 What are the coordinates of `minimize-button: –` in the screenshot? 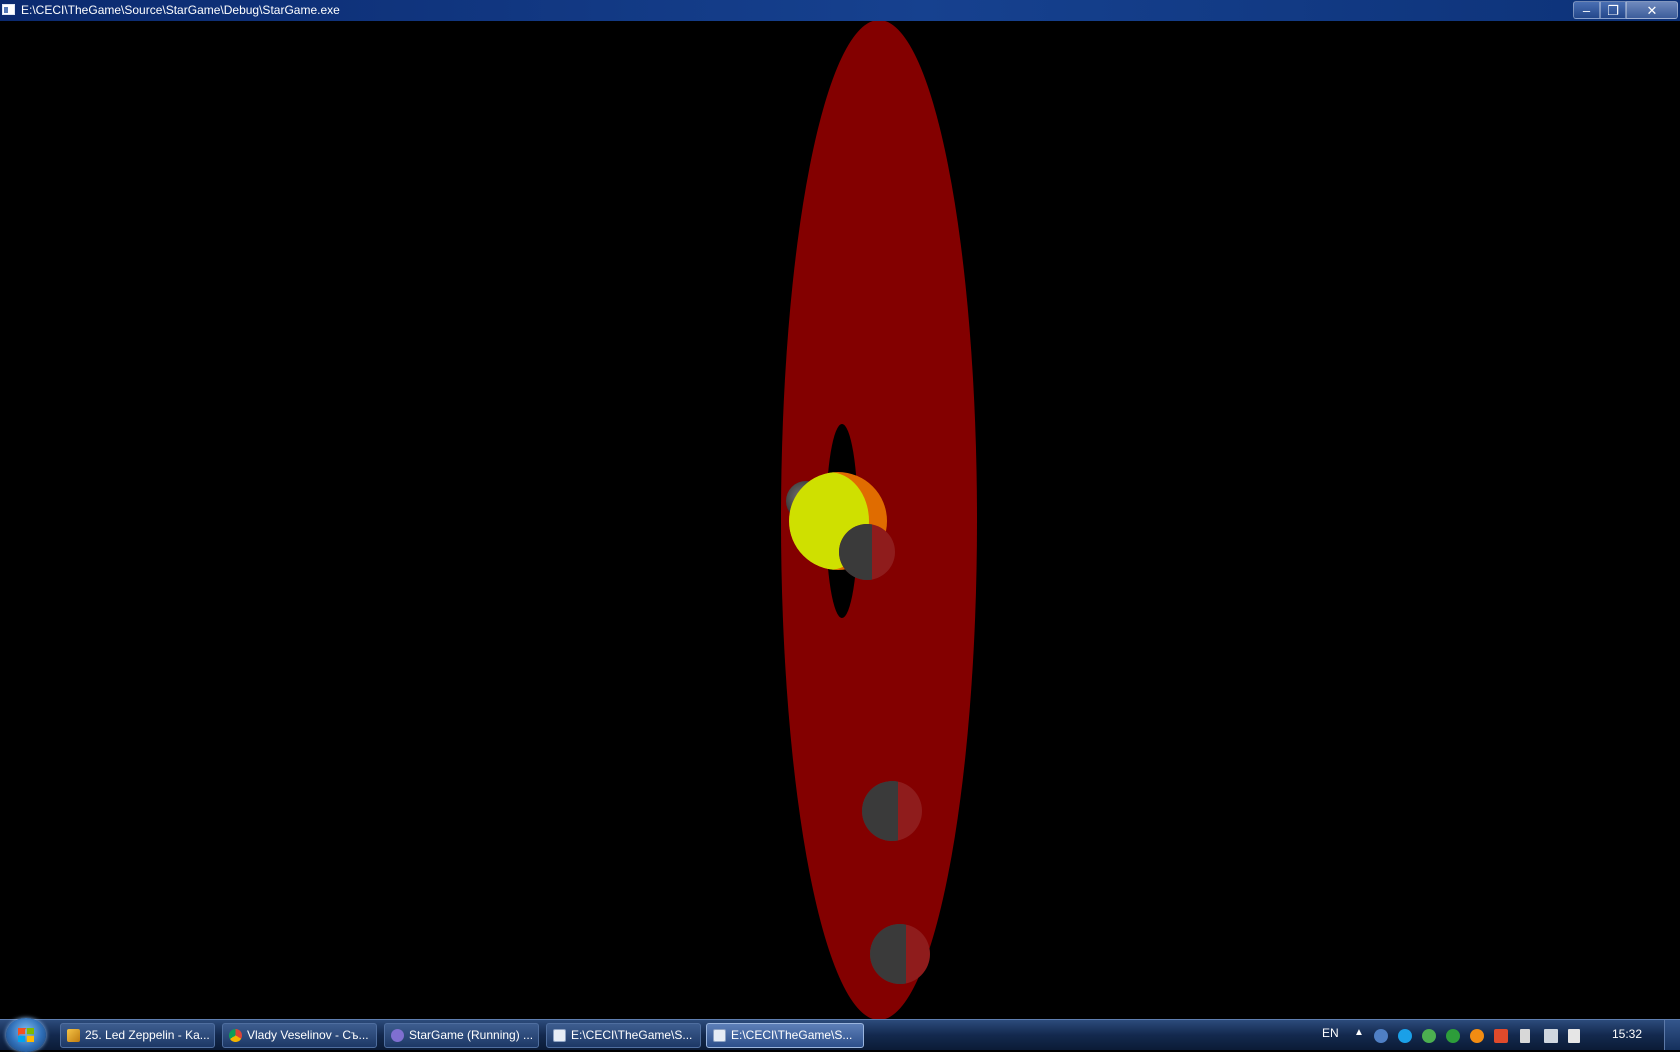 It's located at (1586, 10).